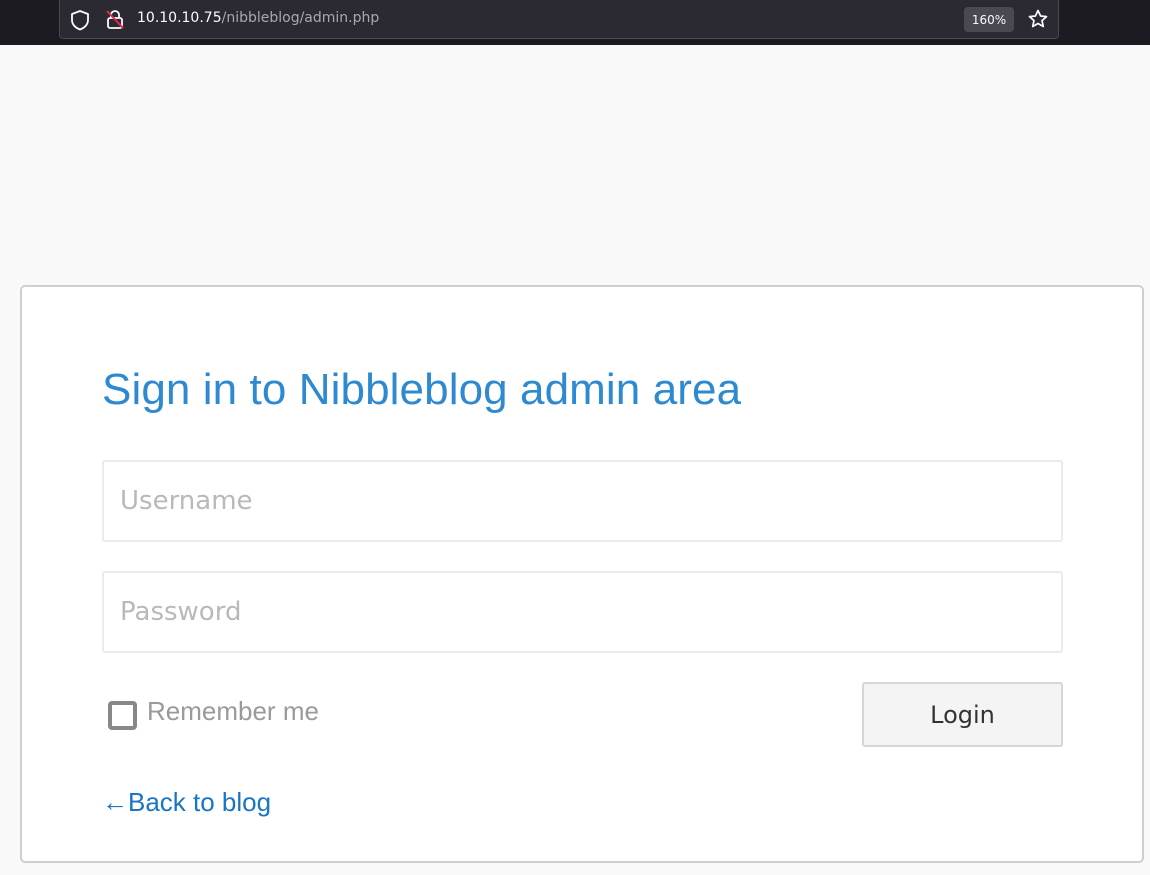 The image size is (1150, 875). I want to click on zoom-level-button: 160%, so click(989, 19).